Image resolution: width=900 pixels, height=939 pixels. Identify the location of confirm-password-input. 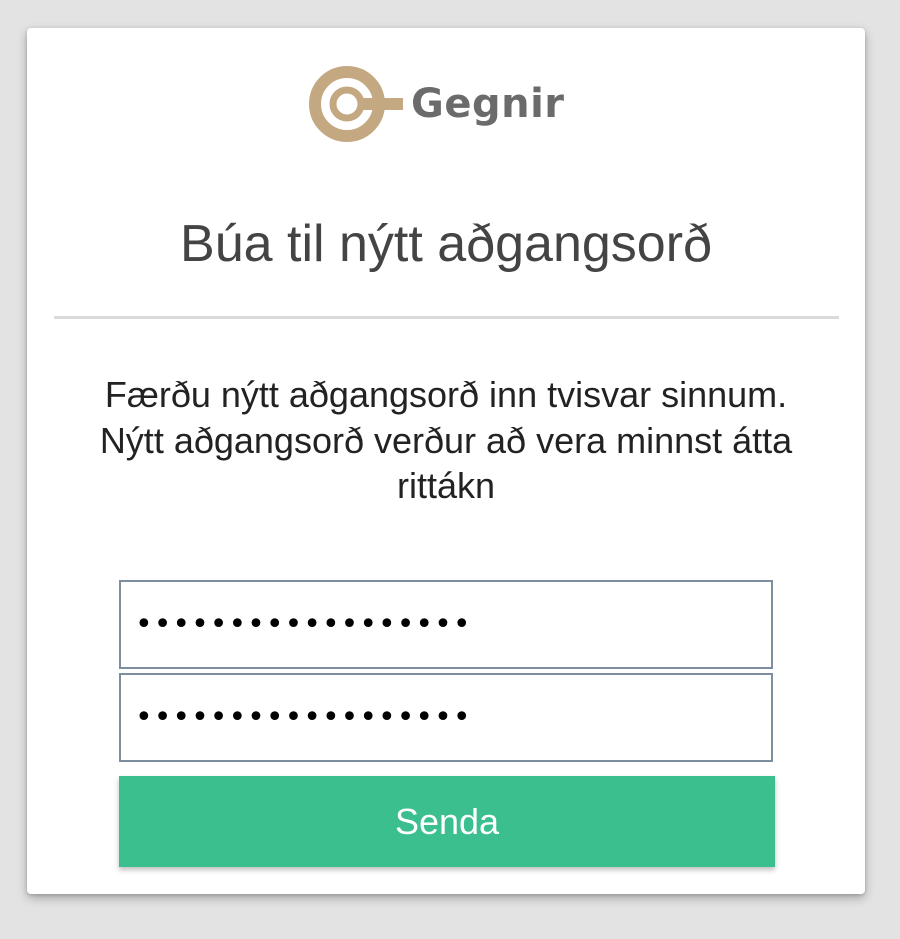
(446, 717).